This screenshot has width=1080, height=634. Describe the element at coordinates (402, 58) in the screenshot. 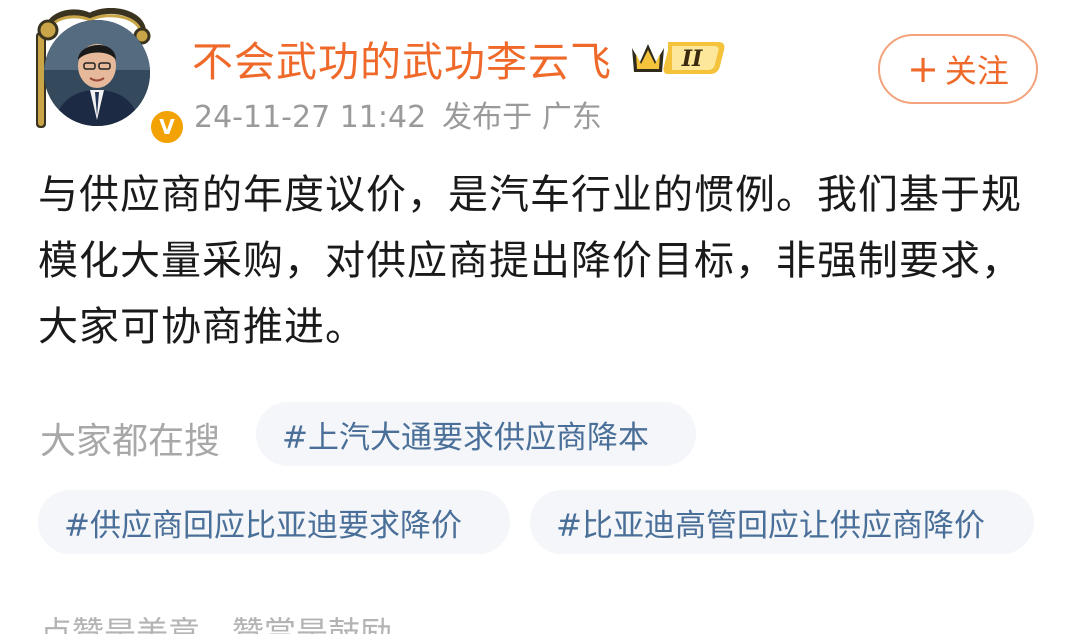

I see `username: 不会武功的武功李云飞` at that location.